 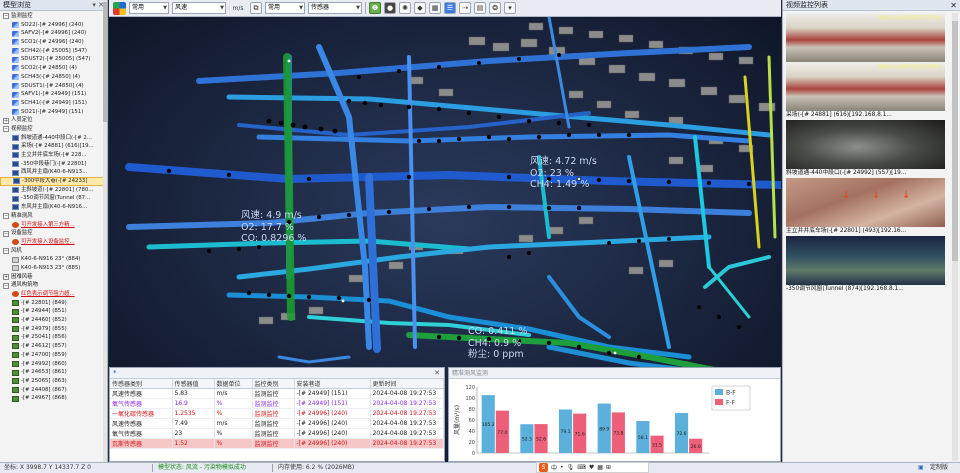 I want to click on tree-item: -[# 25041] (856), so click(x=53, y=337).